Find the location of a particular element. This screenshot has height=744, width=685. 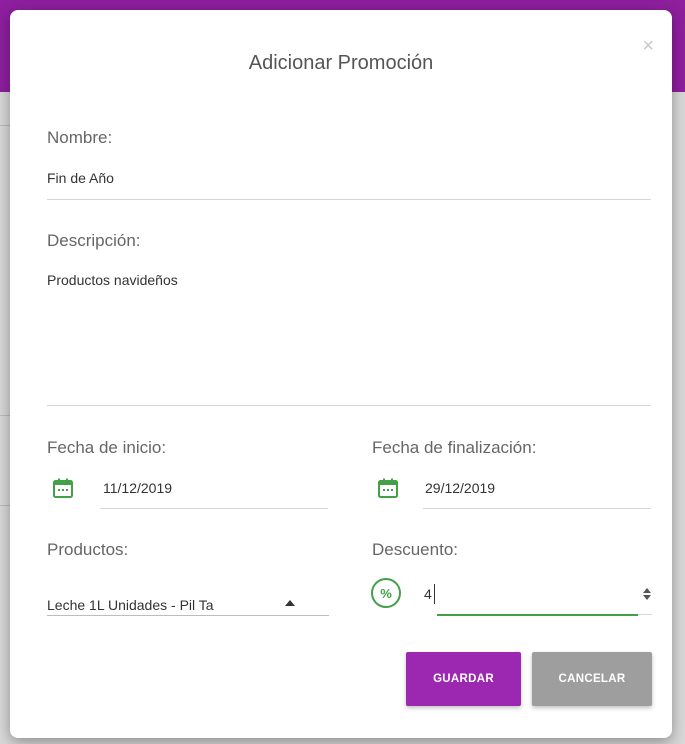

text-cursor is located at coordinates (434, 594).